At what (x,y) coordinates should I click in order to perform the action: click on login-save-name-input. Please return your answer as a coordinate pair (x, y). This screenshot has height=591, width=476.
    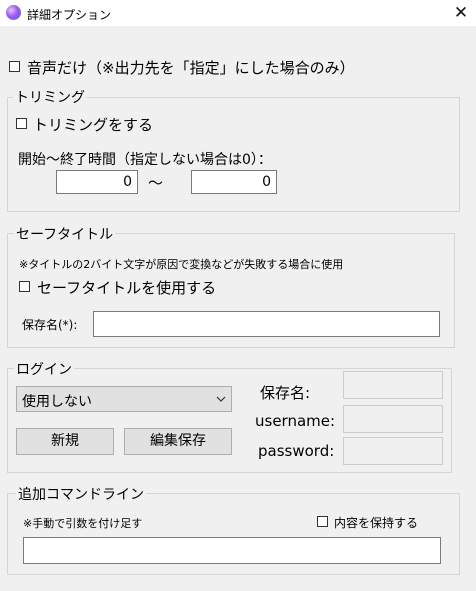
    Looking at the image, I should click on (393, 385).